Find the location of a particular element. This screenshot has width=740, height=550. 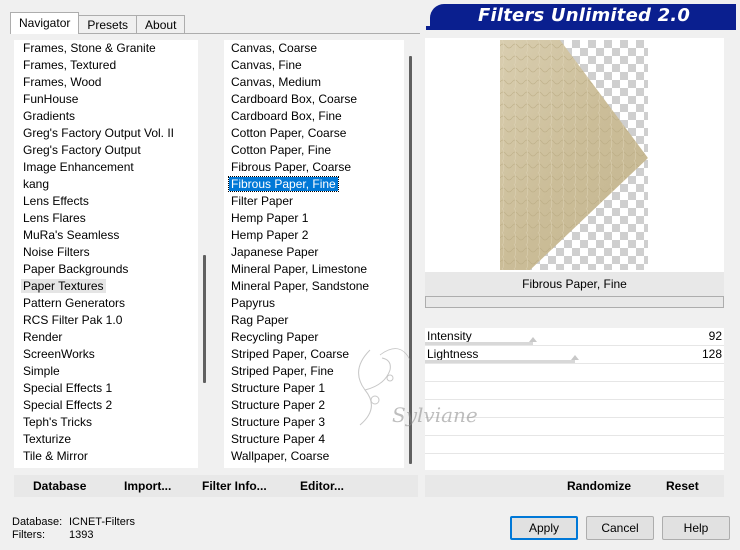

filter-item: Cardboard Box, Fine is located at coordinates (314, 116).